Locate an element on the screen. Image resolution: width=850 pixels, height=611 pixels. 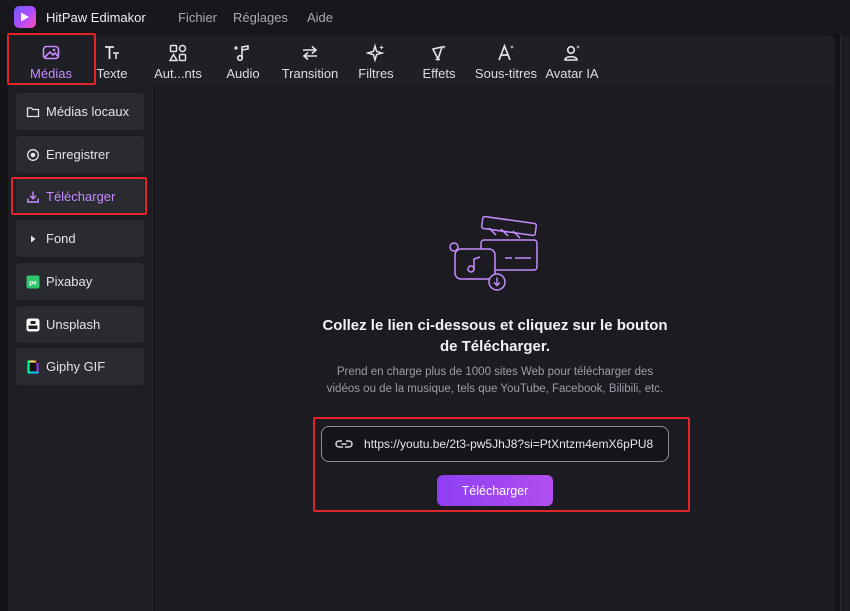
tab-transition: Transition is located at coordinates (310, 60).